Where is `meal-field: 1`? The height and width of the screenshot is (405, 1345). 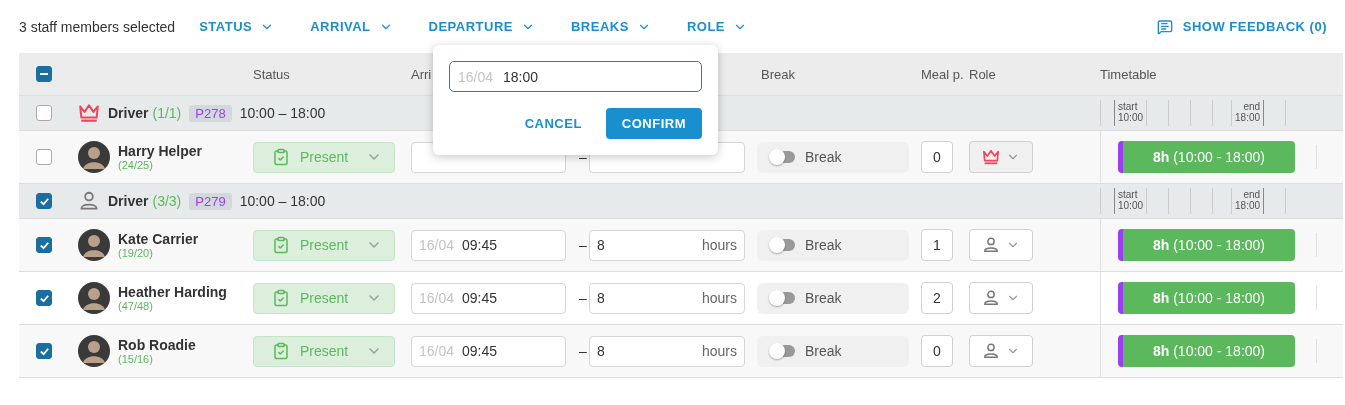 meal-field: 1 is located at coordinates (937, 245).